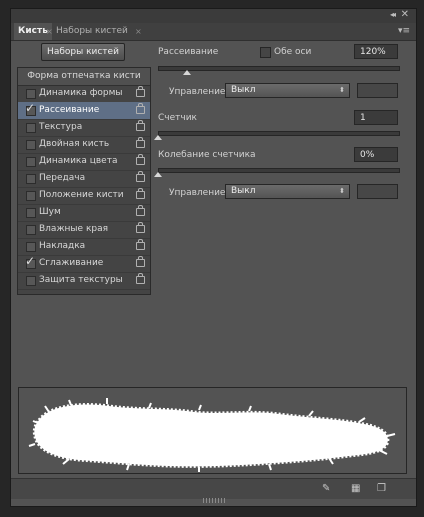  What do you see at coordinates (377, 191) in the screenshot?
I see `count-jitter-control-extra-field` at bounding box center [377, 191].